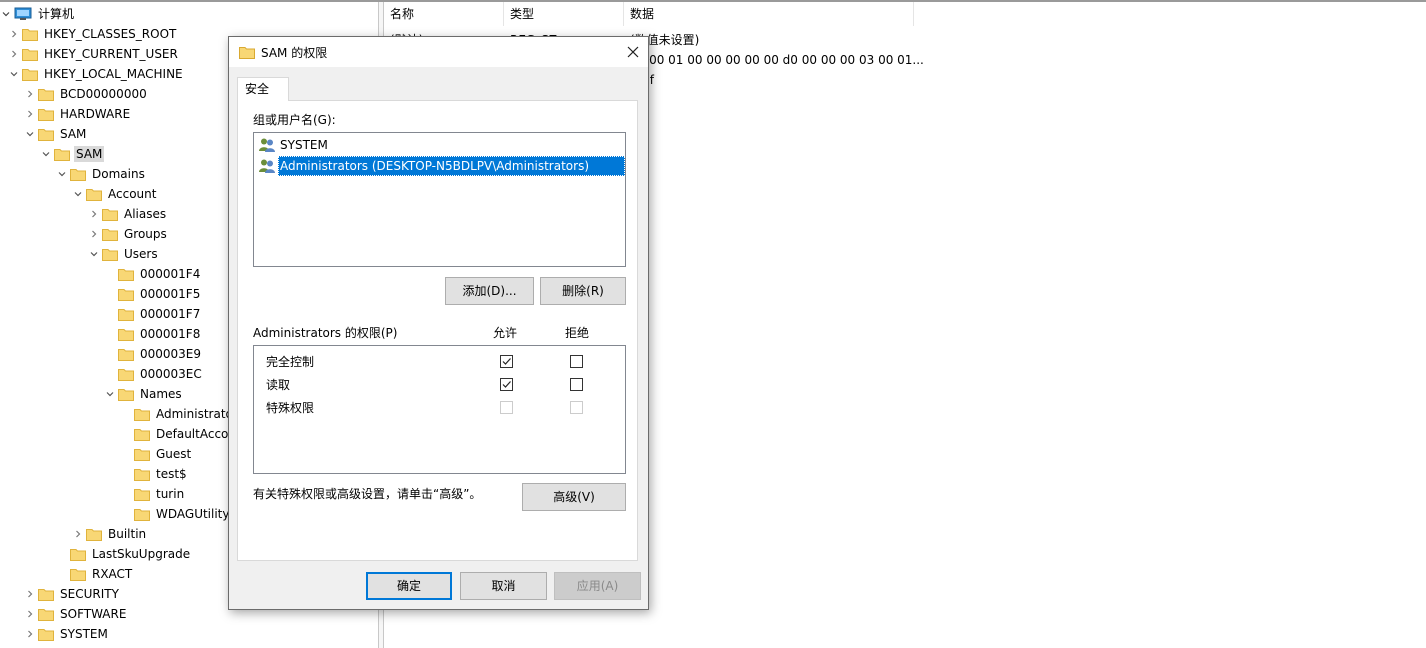 The width and height of the screenshot is (1426, 648). I want to click on tree-node-label: turin, so click(170, 494).